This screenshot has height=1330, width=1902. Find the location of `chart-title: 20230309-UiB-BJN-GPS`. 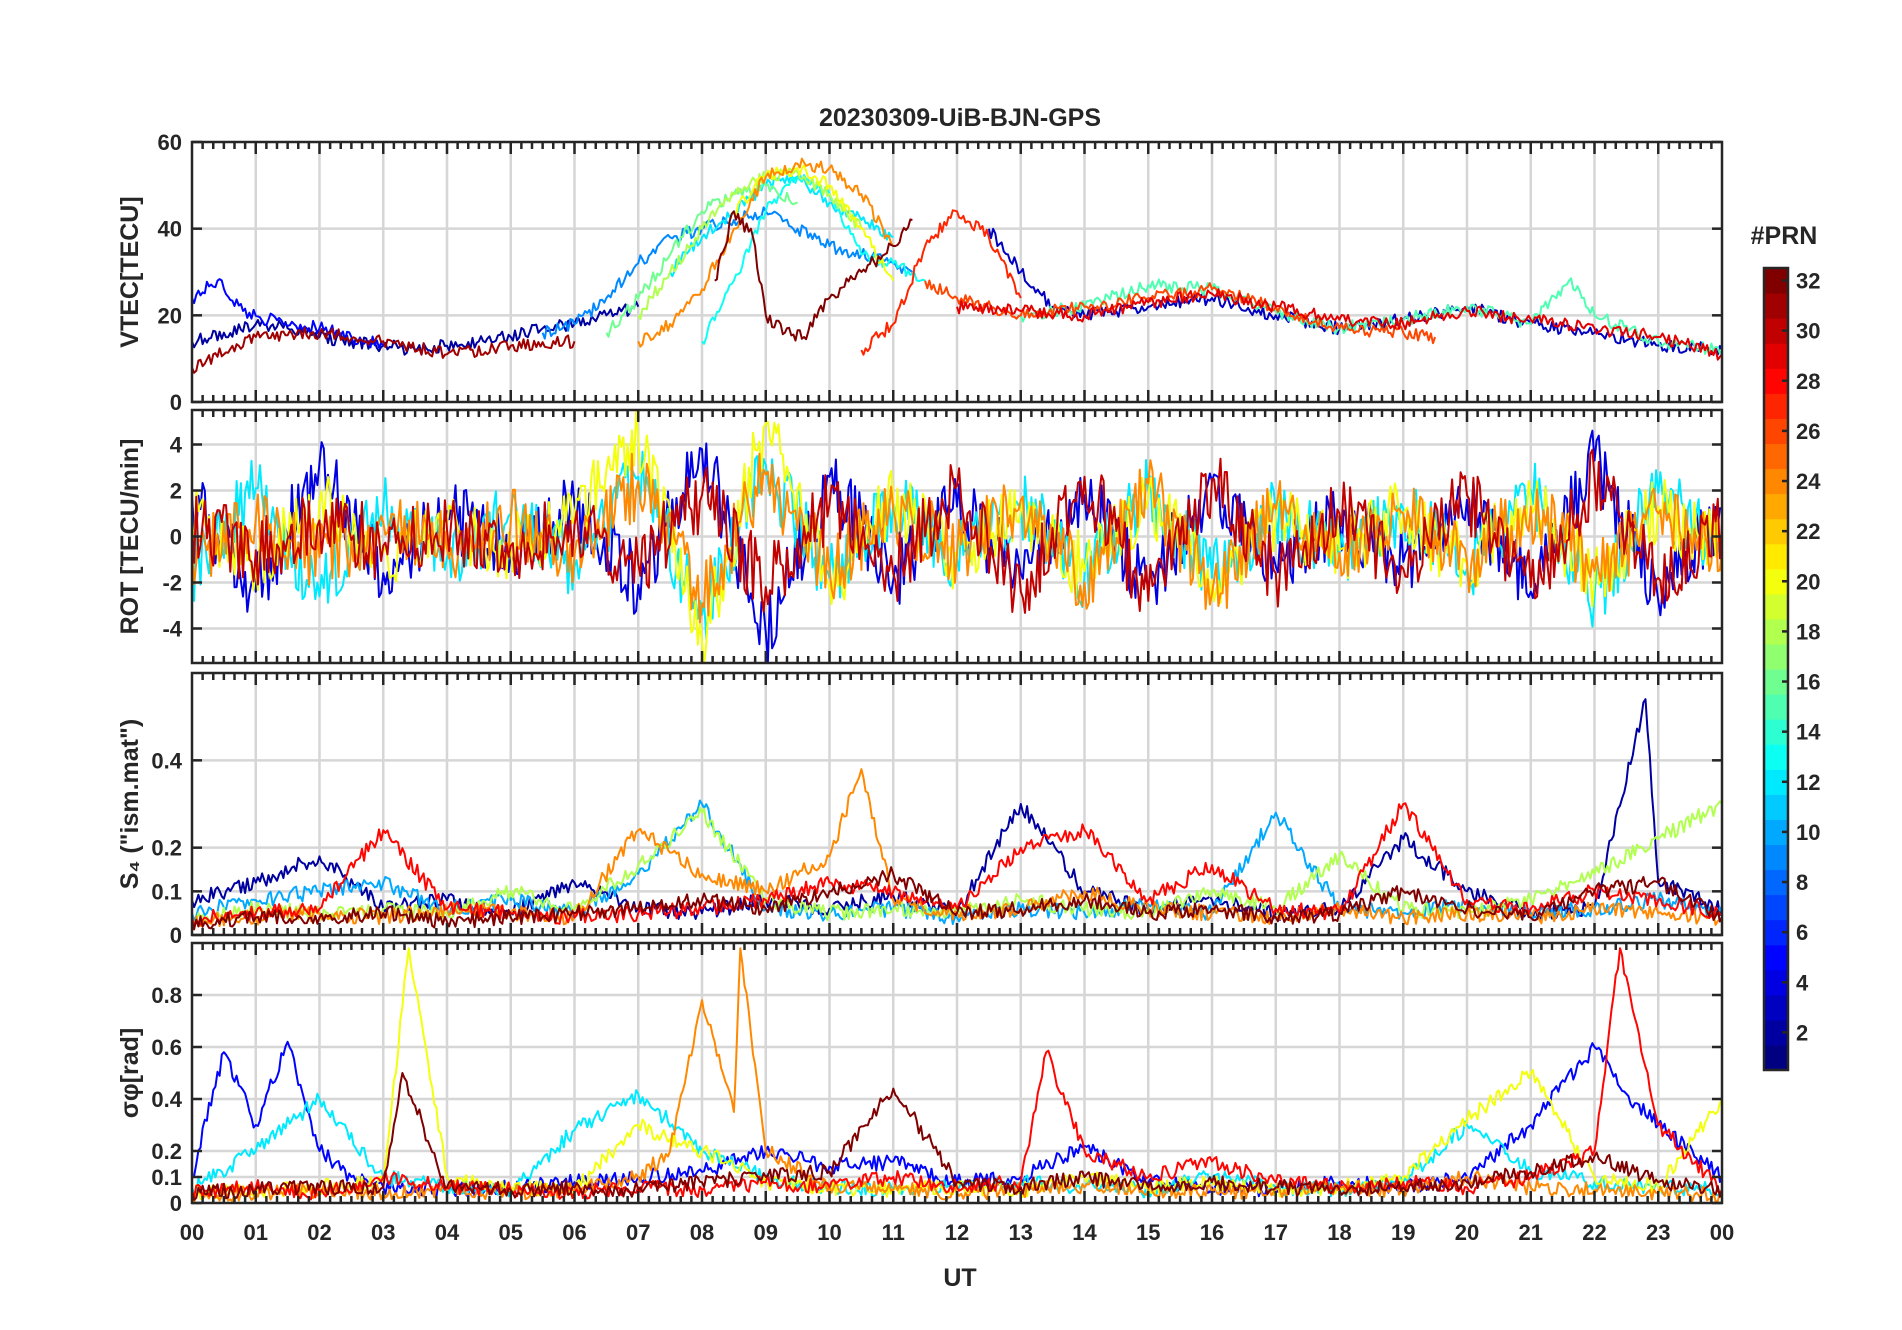

chart-title: 20230309-UiB-BJN-GPS is located at coordinates (960, 118).